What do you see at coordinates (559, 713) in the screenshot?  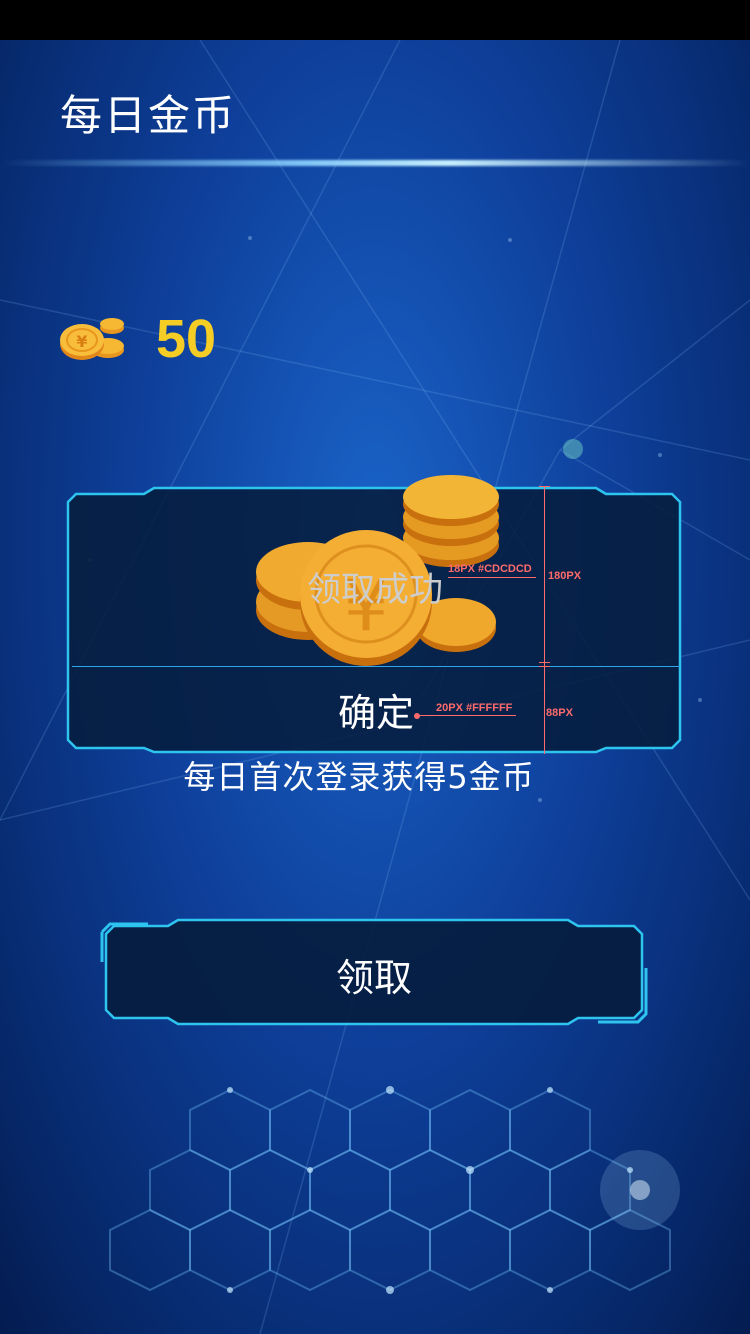 I see `spec-button-height-label: 88PX` at bounding box center [559, 713].